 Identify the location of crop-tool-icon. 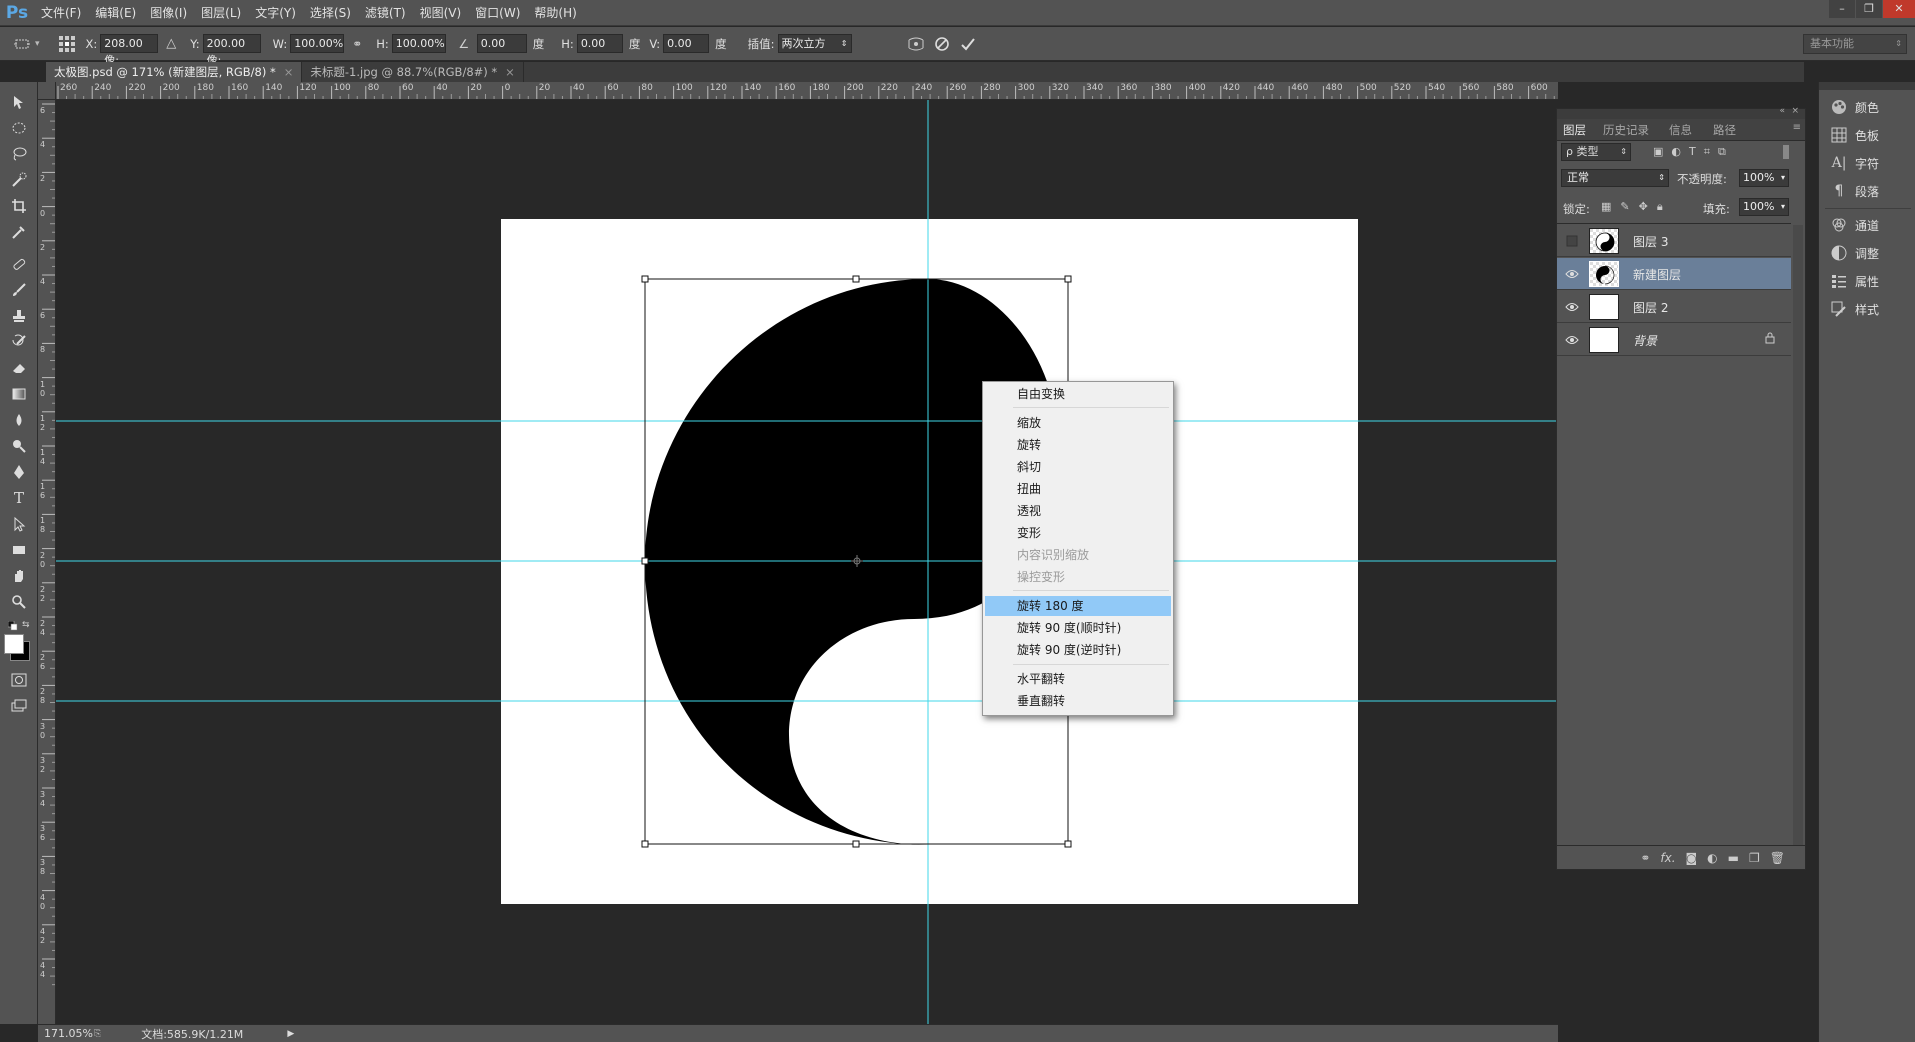
(19, 206).